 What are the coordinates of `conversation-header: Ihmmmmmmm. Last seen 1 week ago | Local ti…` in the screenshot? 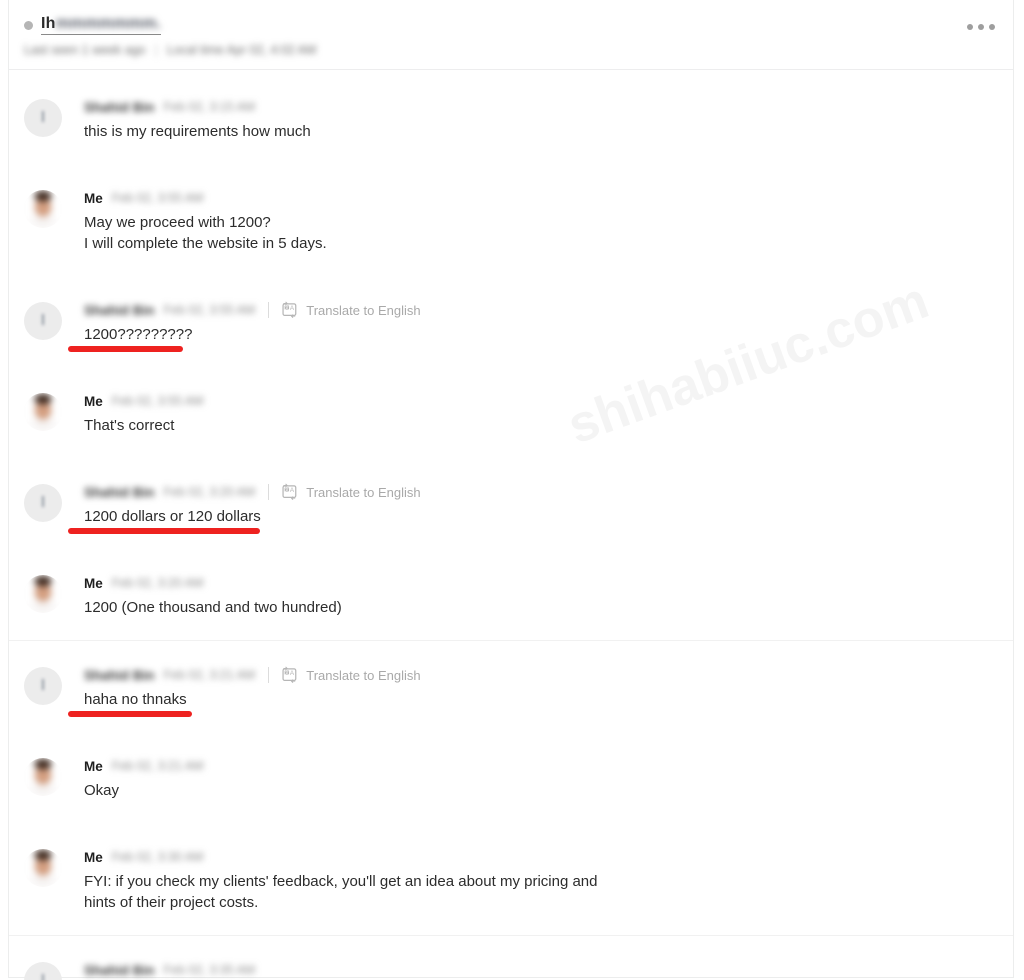 It's located at (511, 35).